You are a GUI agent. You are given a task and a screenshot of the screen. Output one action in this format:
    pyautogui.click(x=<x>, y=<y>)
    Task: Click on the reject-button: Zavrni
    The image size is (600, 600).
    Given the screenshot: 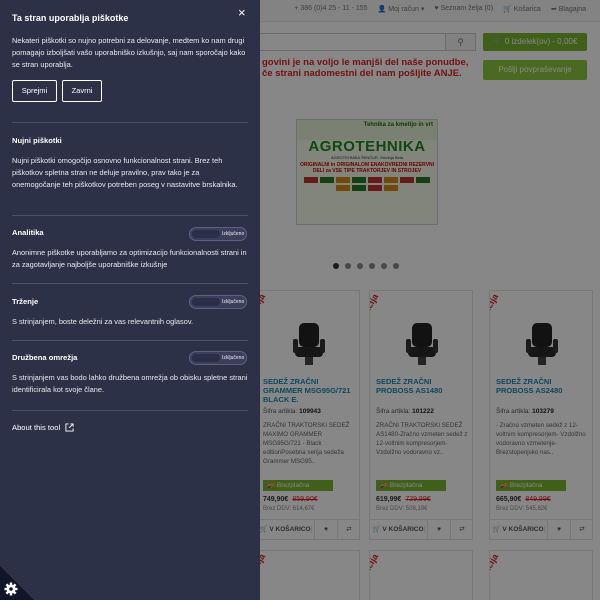 What is the action you would take?
    pyautogui.click(x=82, y=91)
    